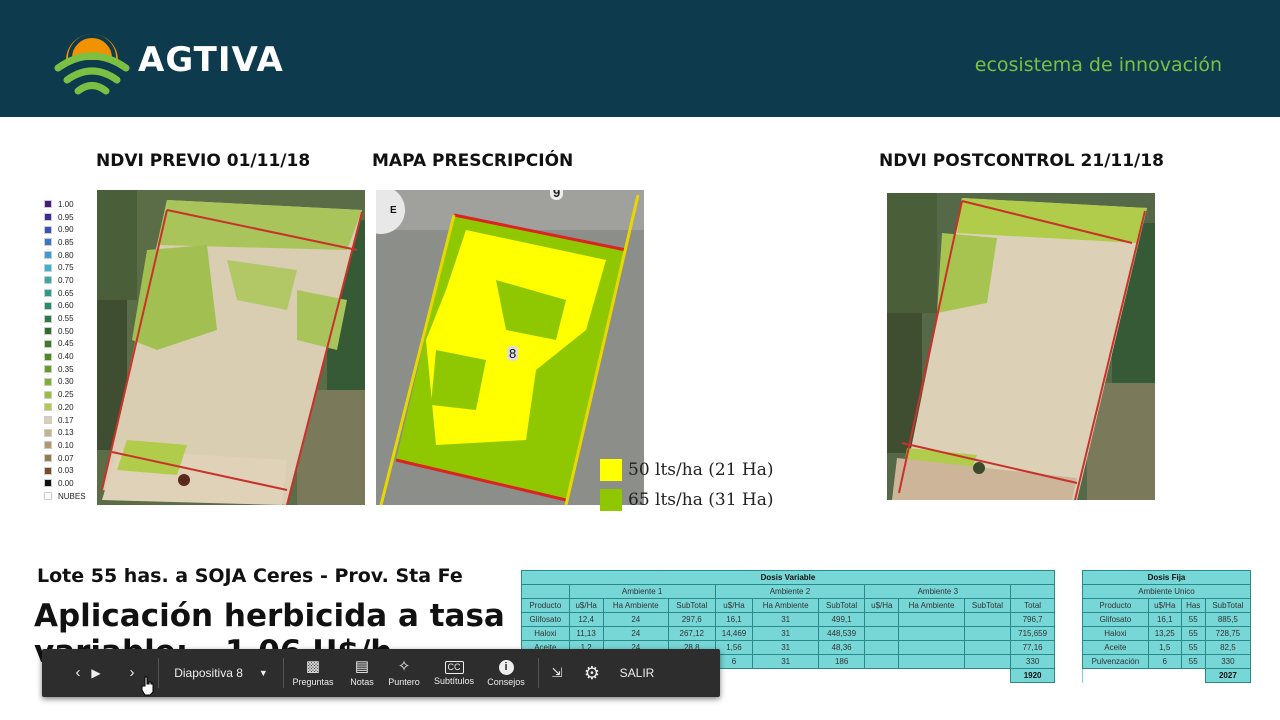 The width and height of the screenshot is (1280, 720). I want to click on legend-item: 0.03, so click(70, 470).